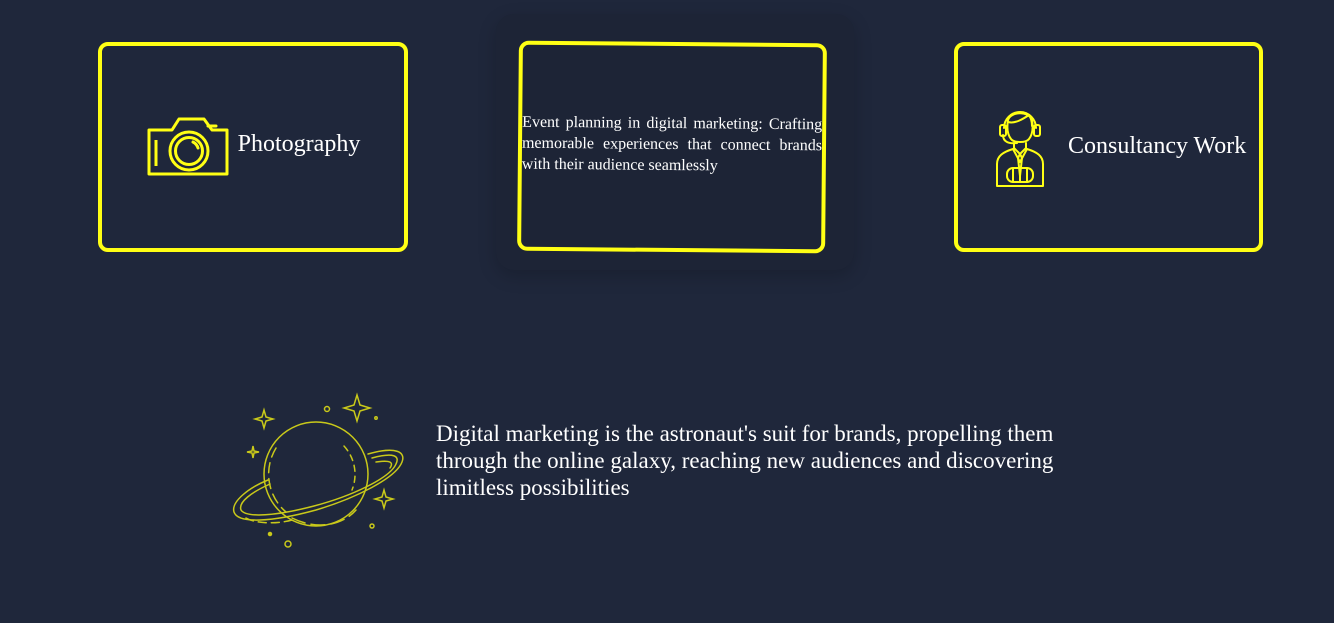 Image resolution: width=1334 pixels, height=623 pixels. What do you see at coordinates (188, 146) in the screenshot?
I see `camera-icon` at bounding box center [188, 146].